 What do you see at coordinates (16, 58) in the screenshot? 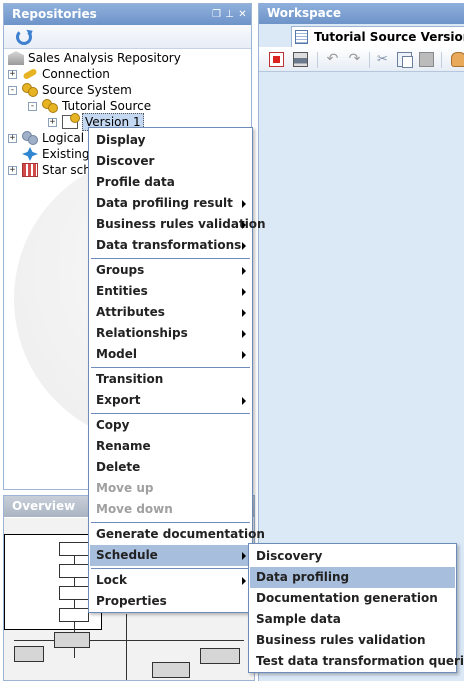
I see `repository-icon` at bounding box center [16, 58].